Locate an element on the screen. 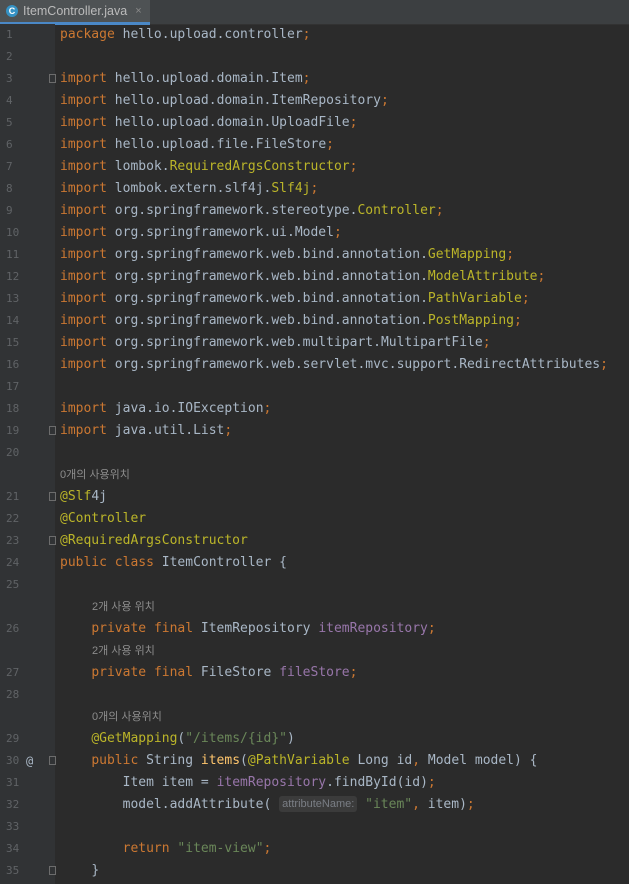 This screenshot has width=629, height=884. line-number: 34 is located at coordinates (13, 848).